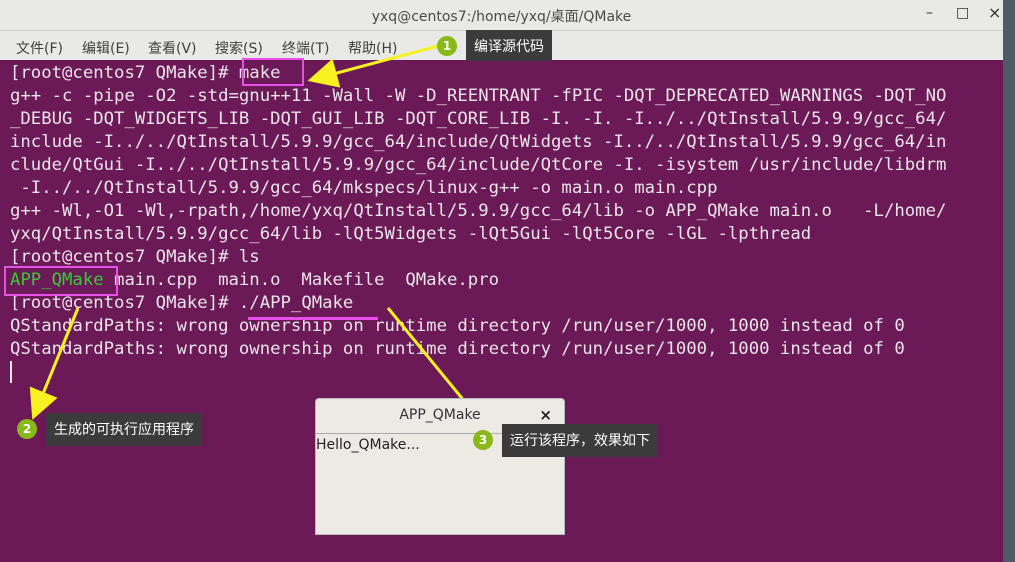 The image size is (1015, 562). Describe the element at coordinates (483, 440) in the screenshot. I see `callout-badge-3: 3` at that location.